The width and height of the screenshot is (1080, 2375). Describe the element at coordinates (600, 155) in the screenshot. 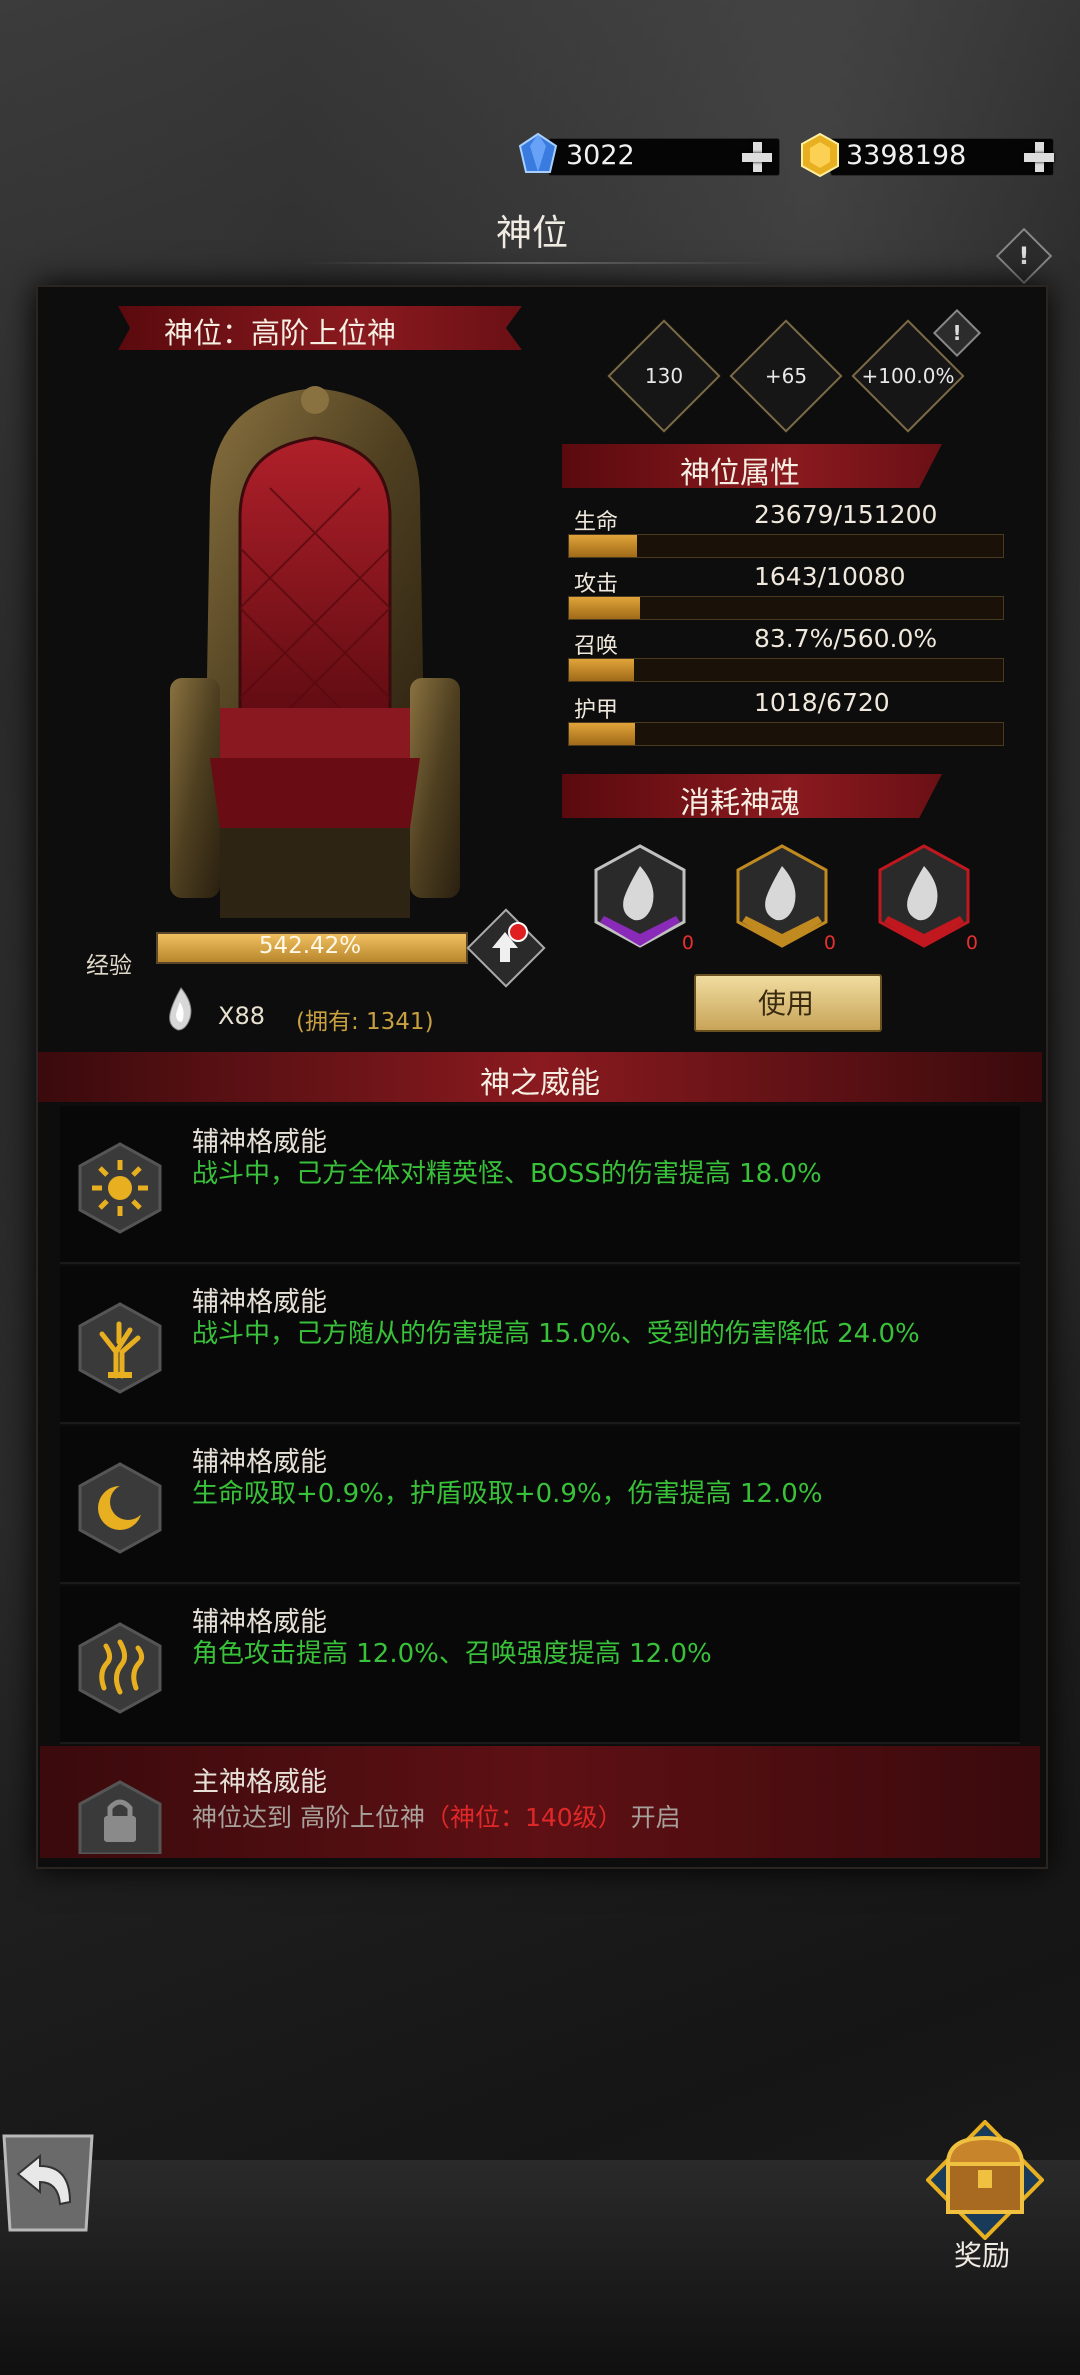

I see `diamond-value: 3022` at that location.